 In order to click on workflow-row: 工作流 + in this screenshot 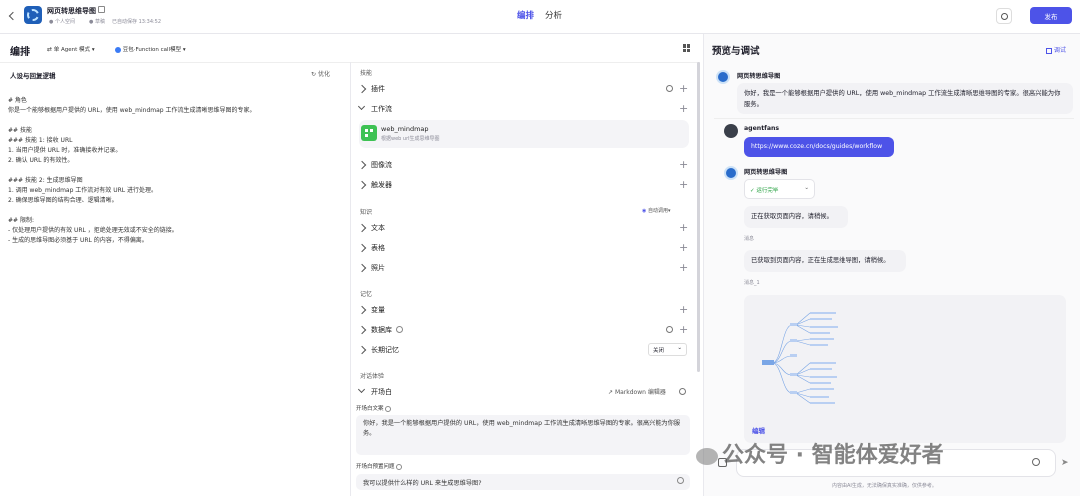, I will do `click(523, 109)`.